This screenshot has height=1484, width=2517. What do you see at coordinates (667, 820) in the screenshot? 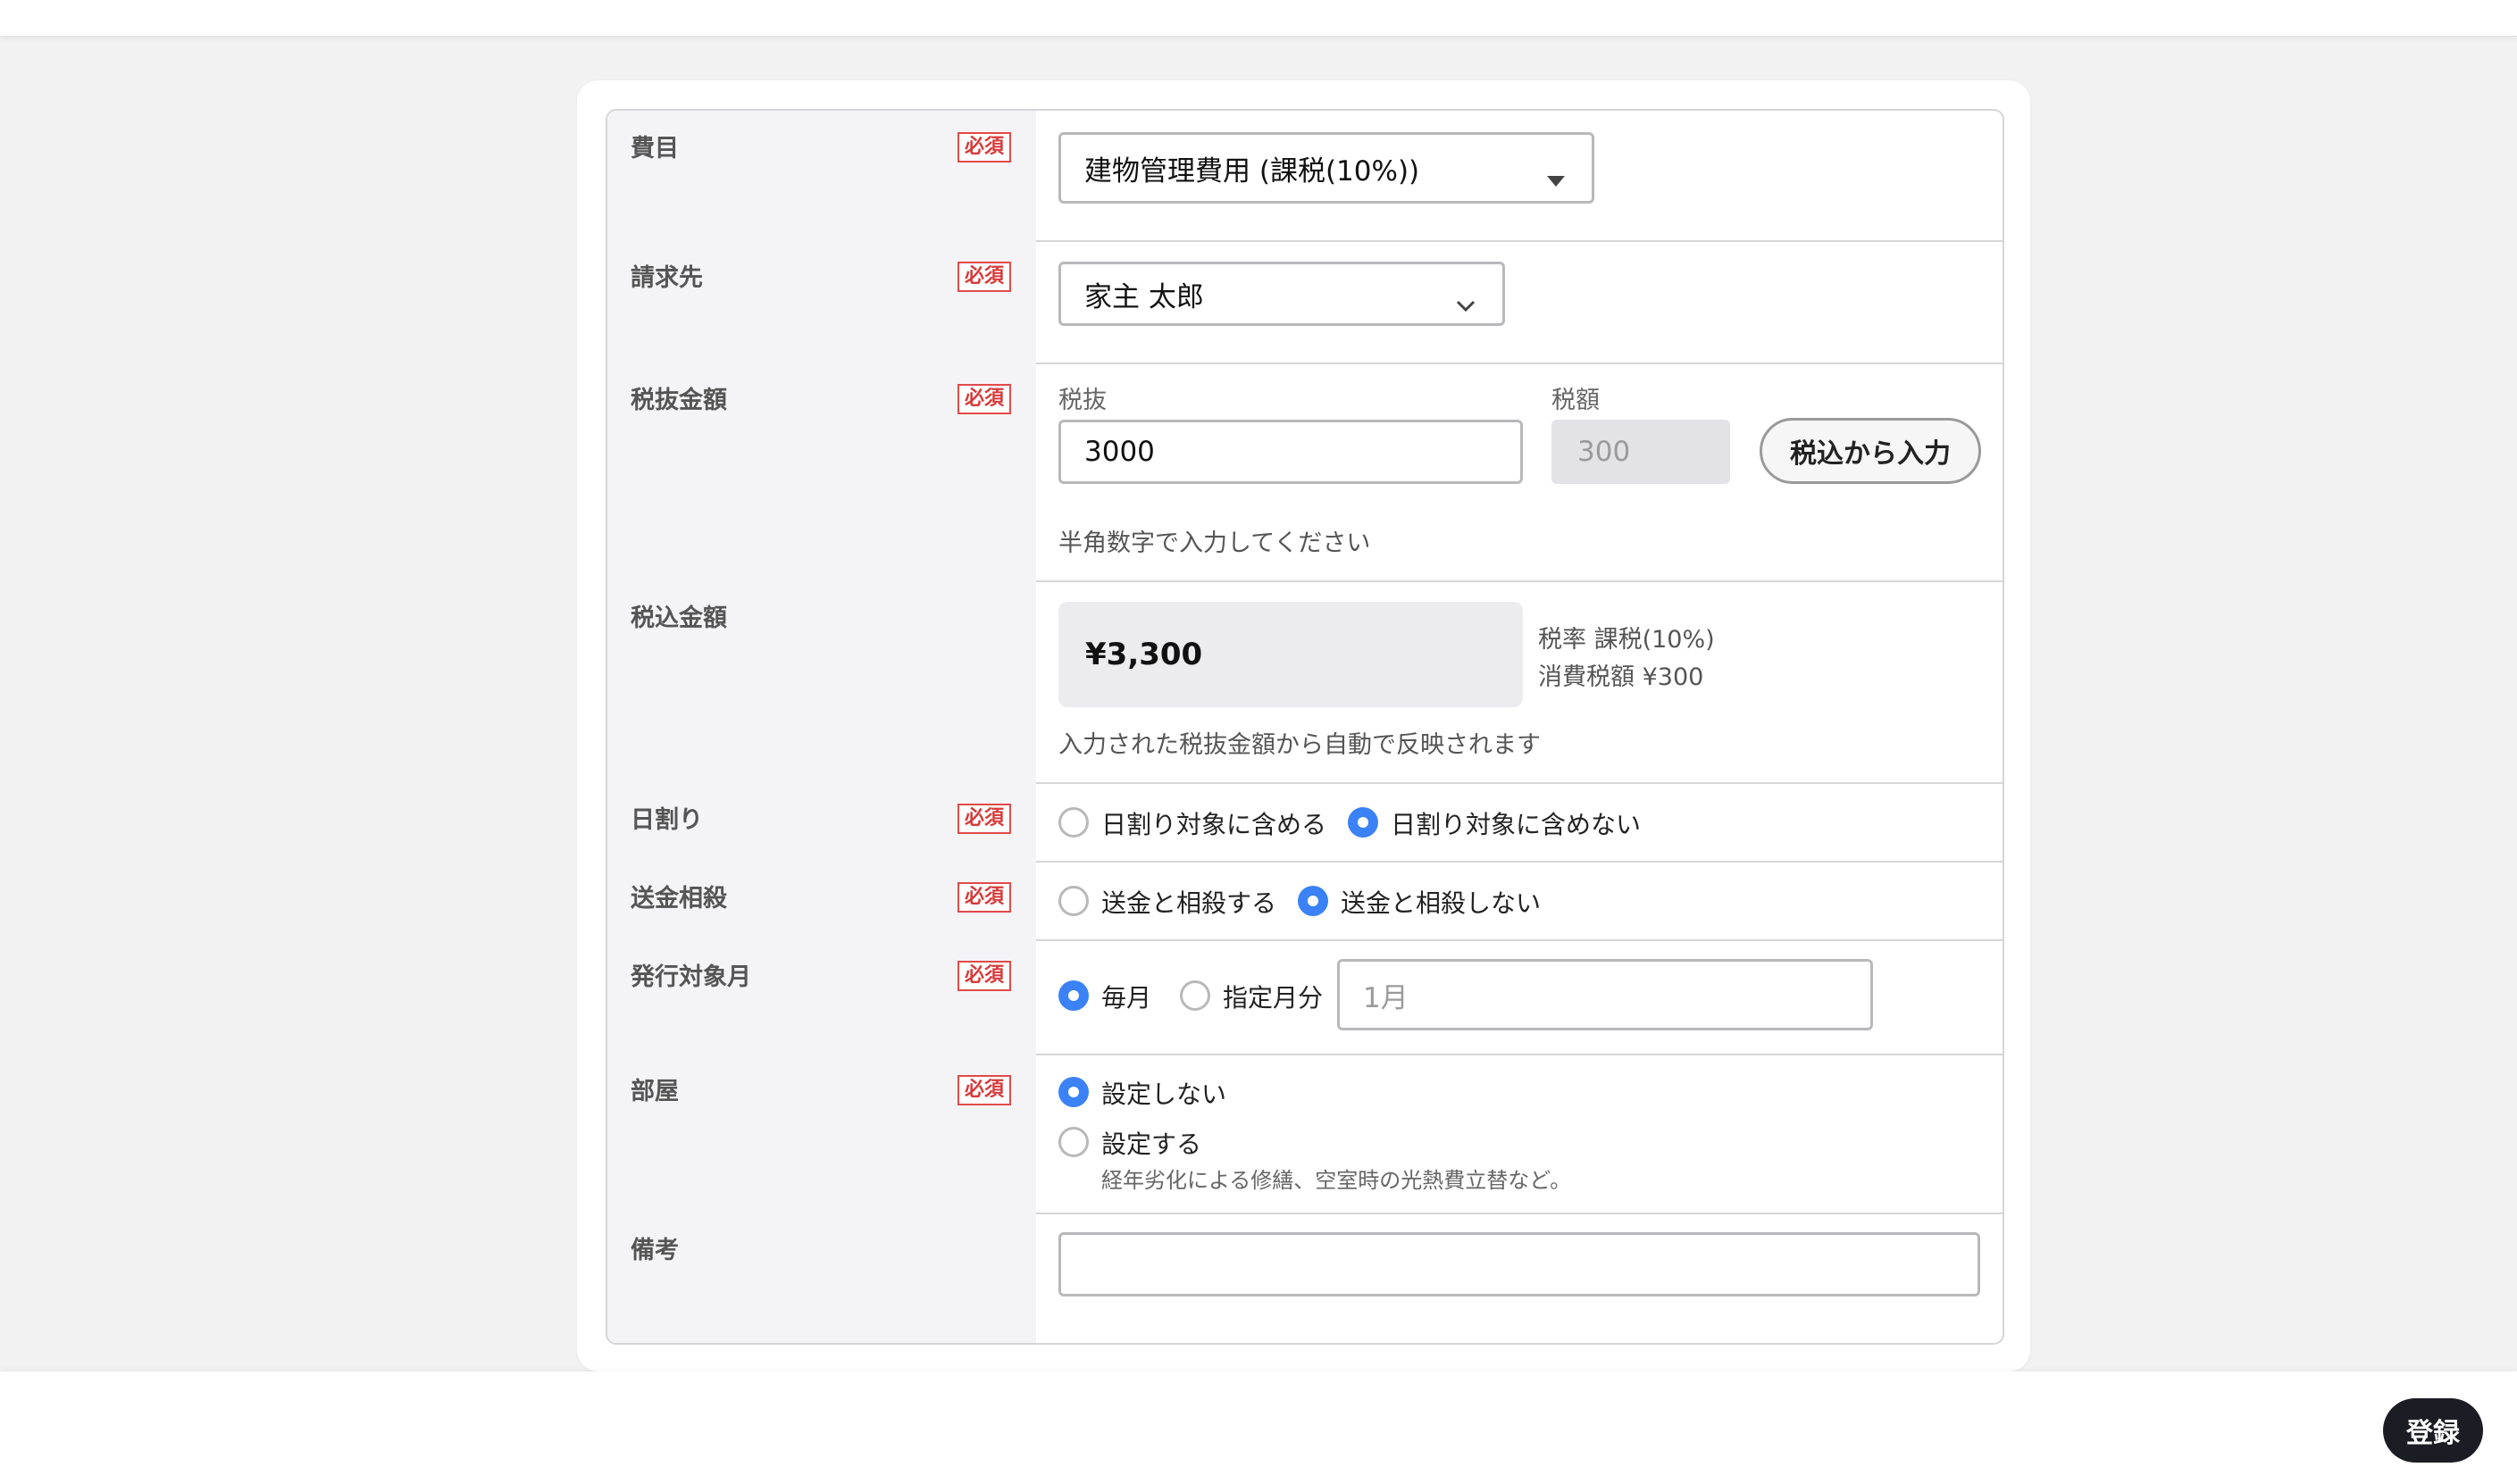
I see `field-label-hiwari: 日割り` at bounding box center [667, 820].